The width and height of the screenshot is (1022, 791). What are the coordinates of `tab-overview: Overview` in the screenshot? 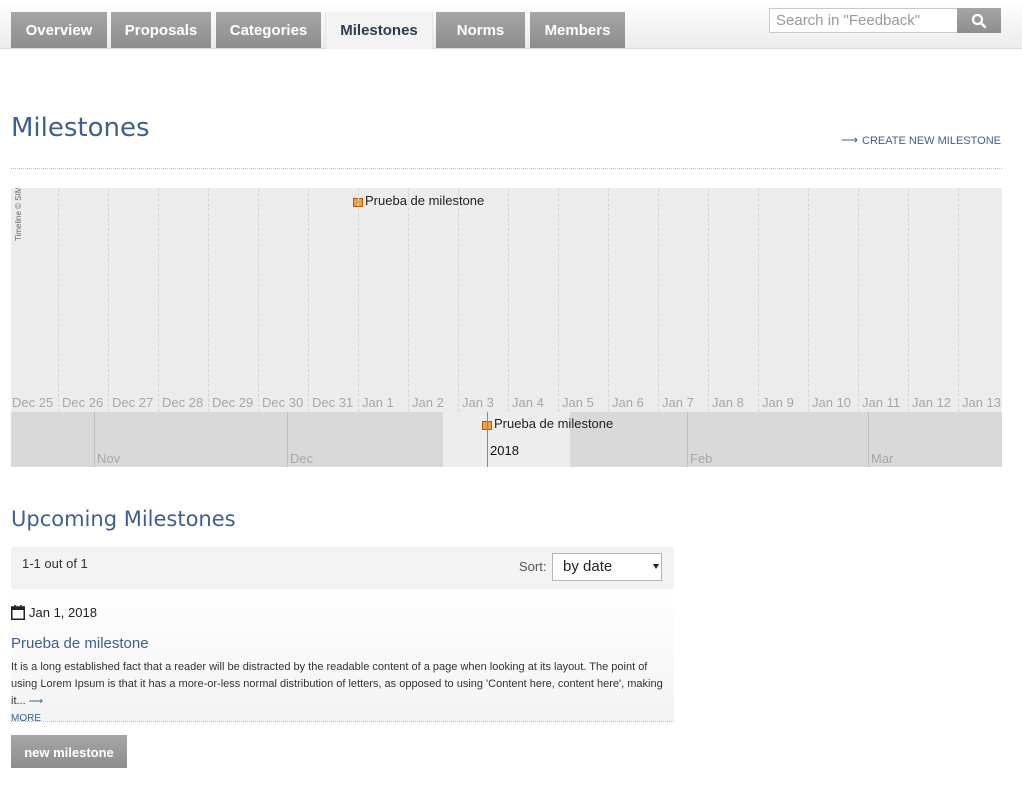 It's located at (59, 30).